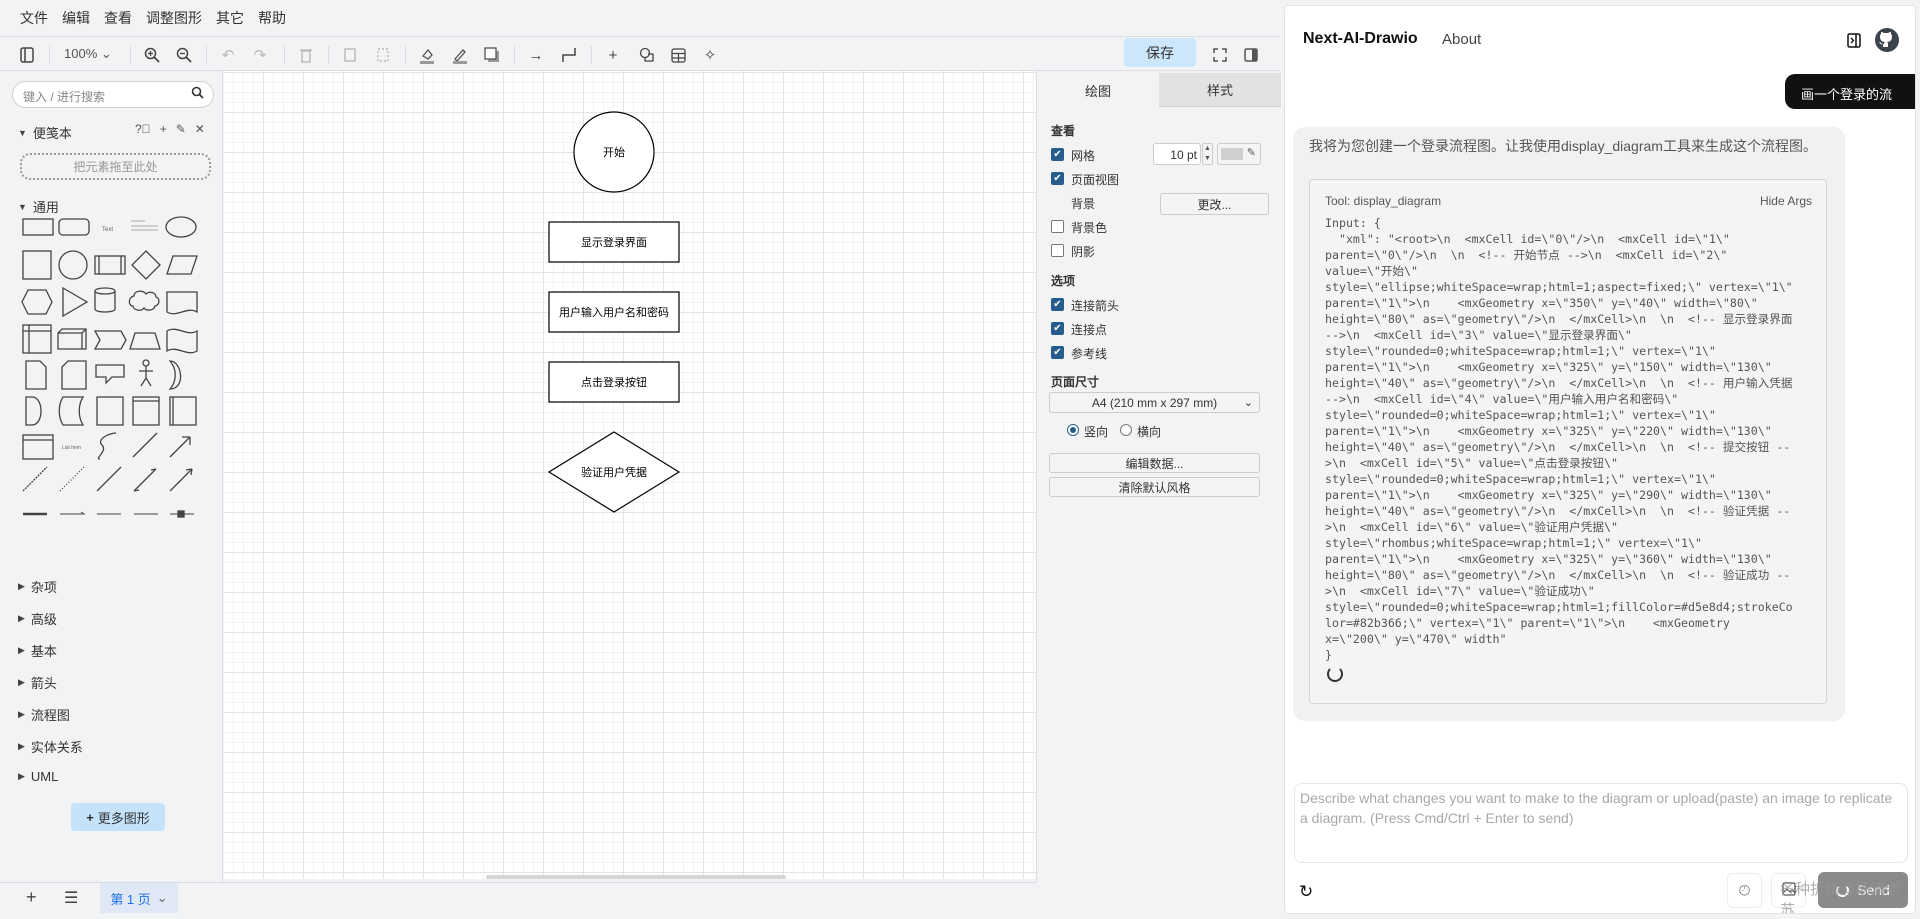 Image resolution: width=1920 pixels, height=919 pixels. Describe the element at coordinates (1786, 201) in the screenshot. I see `hide-args-button: Hide Args` at that location.